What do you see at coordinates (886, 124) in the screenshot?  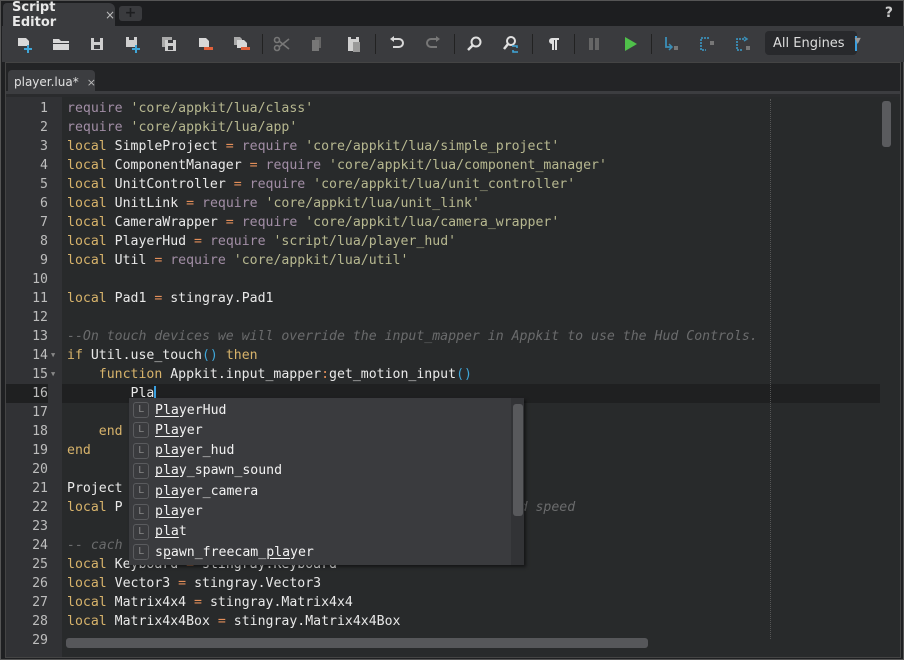 I see `vertical-scrollbar` at bounding box center [886, 124].